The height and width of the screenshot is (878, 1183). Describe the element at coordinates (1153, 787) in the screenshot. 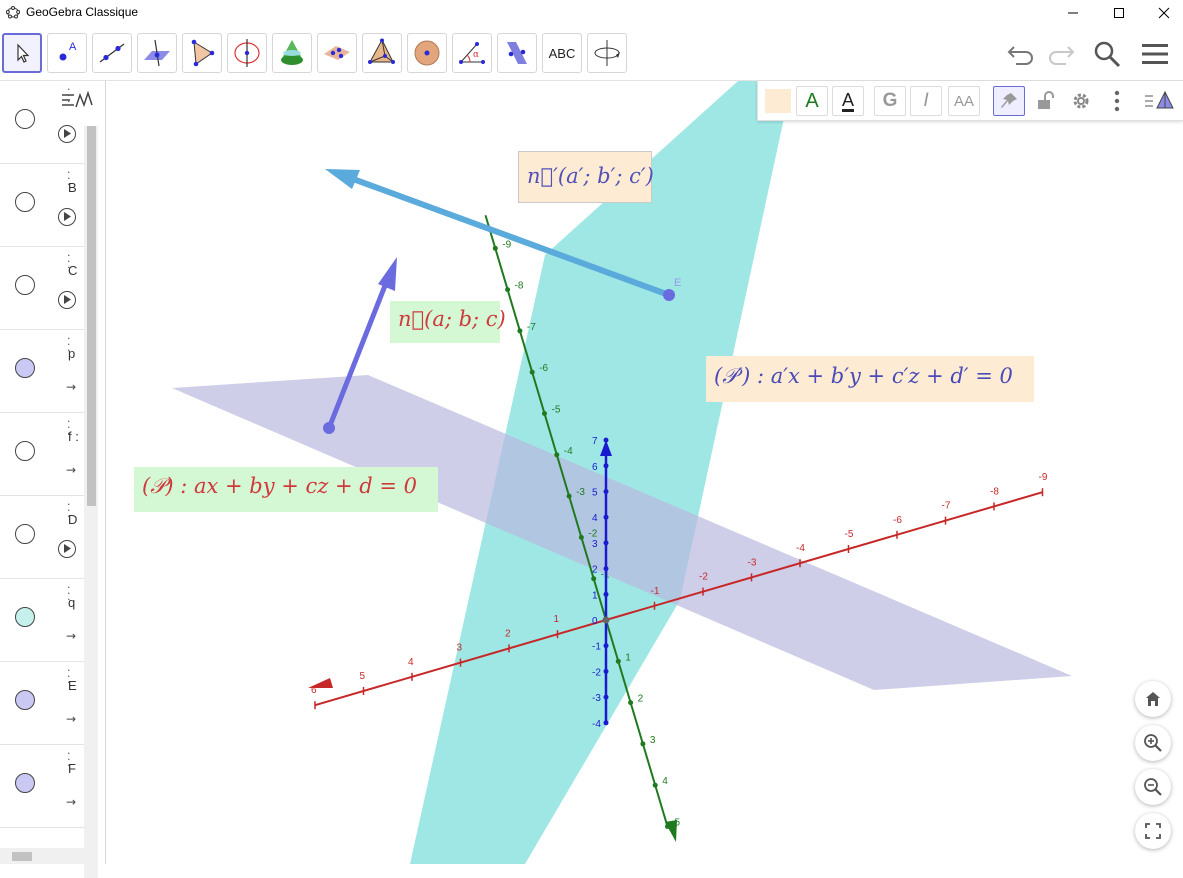

I see `zoom-out-button` at that location.